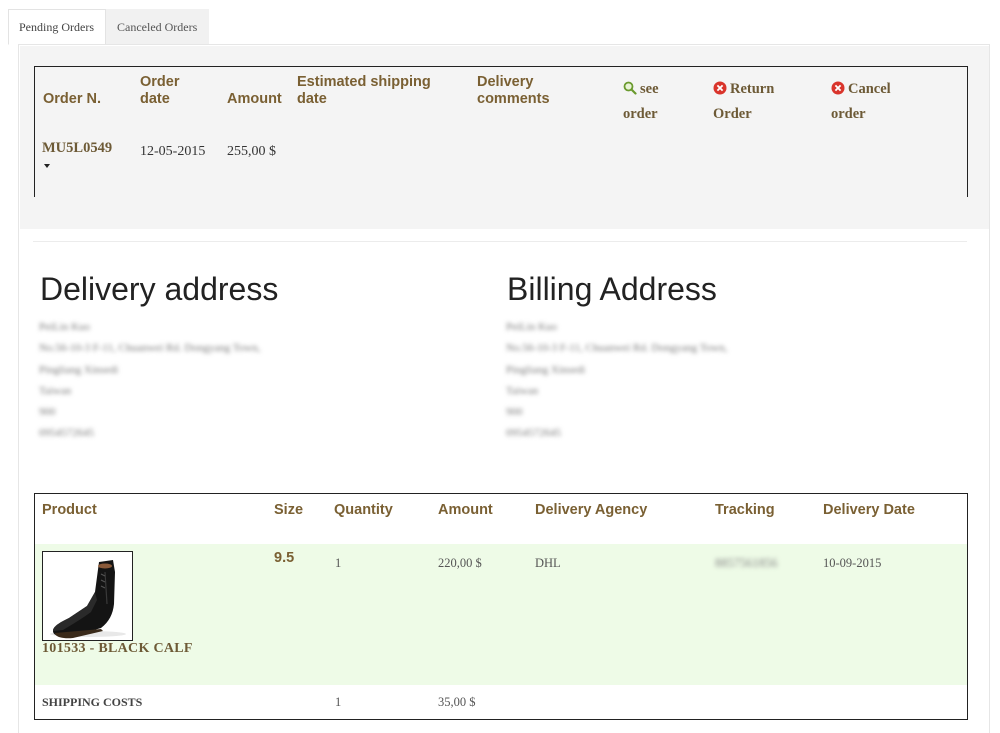 The image size is (1000, 733). I want to click on order-row: MU5L0549 12-05-2015 255,00 $, so click(501, 164).